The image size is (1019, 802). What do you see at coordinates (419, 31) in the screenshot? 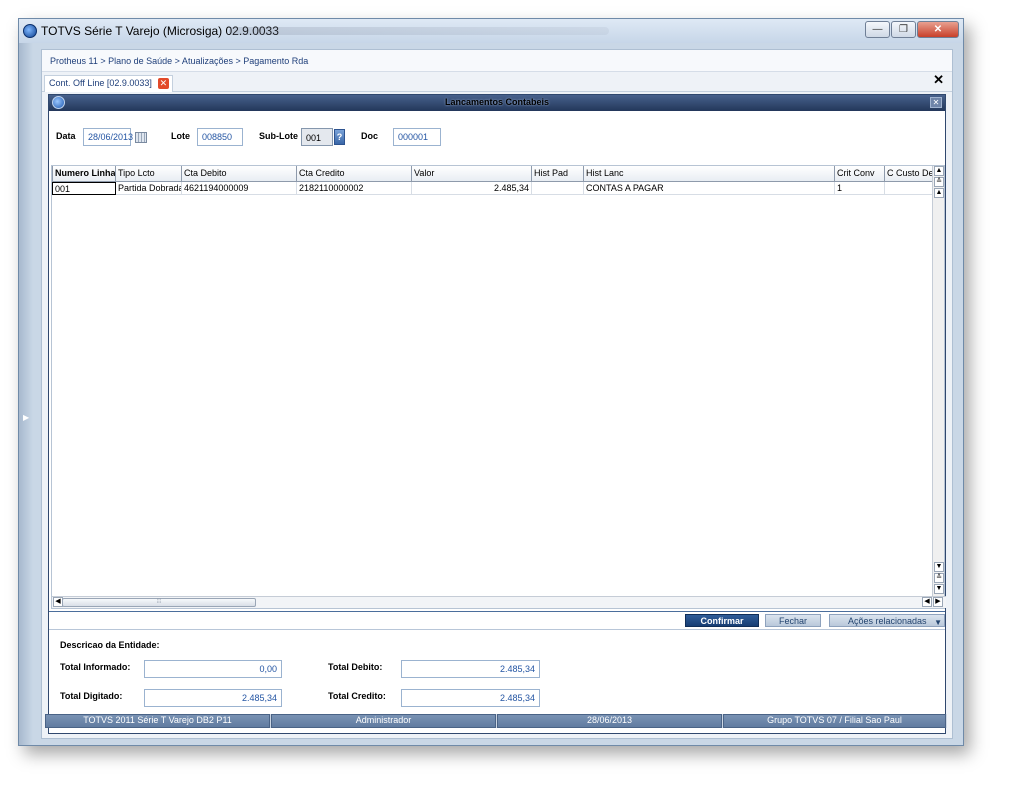
I see `blurred-background-title` at bounding box center [419, 31].